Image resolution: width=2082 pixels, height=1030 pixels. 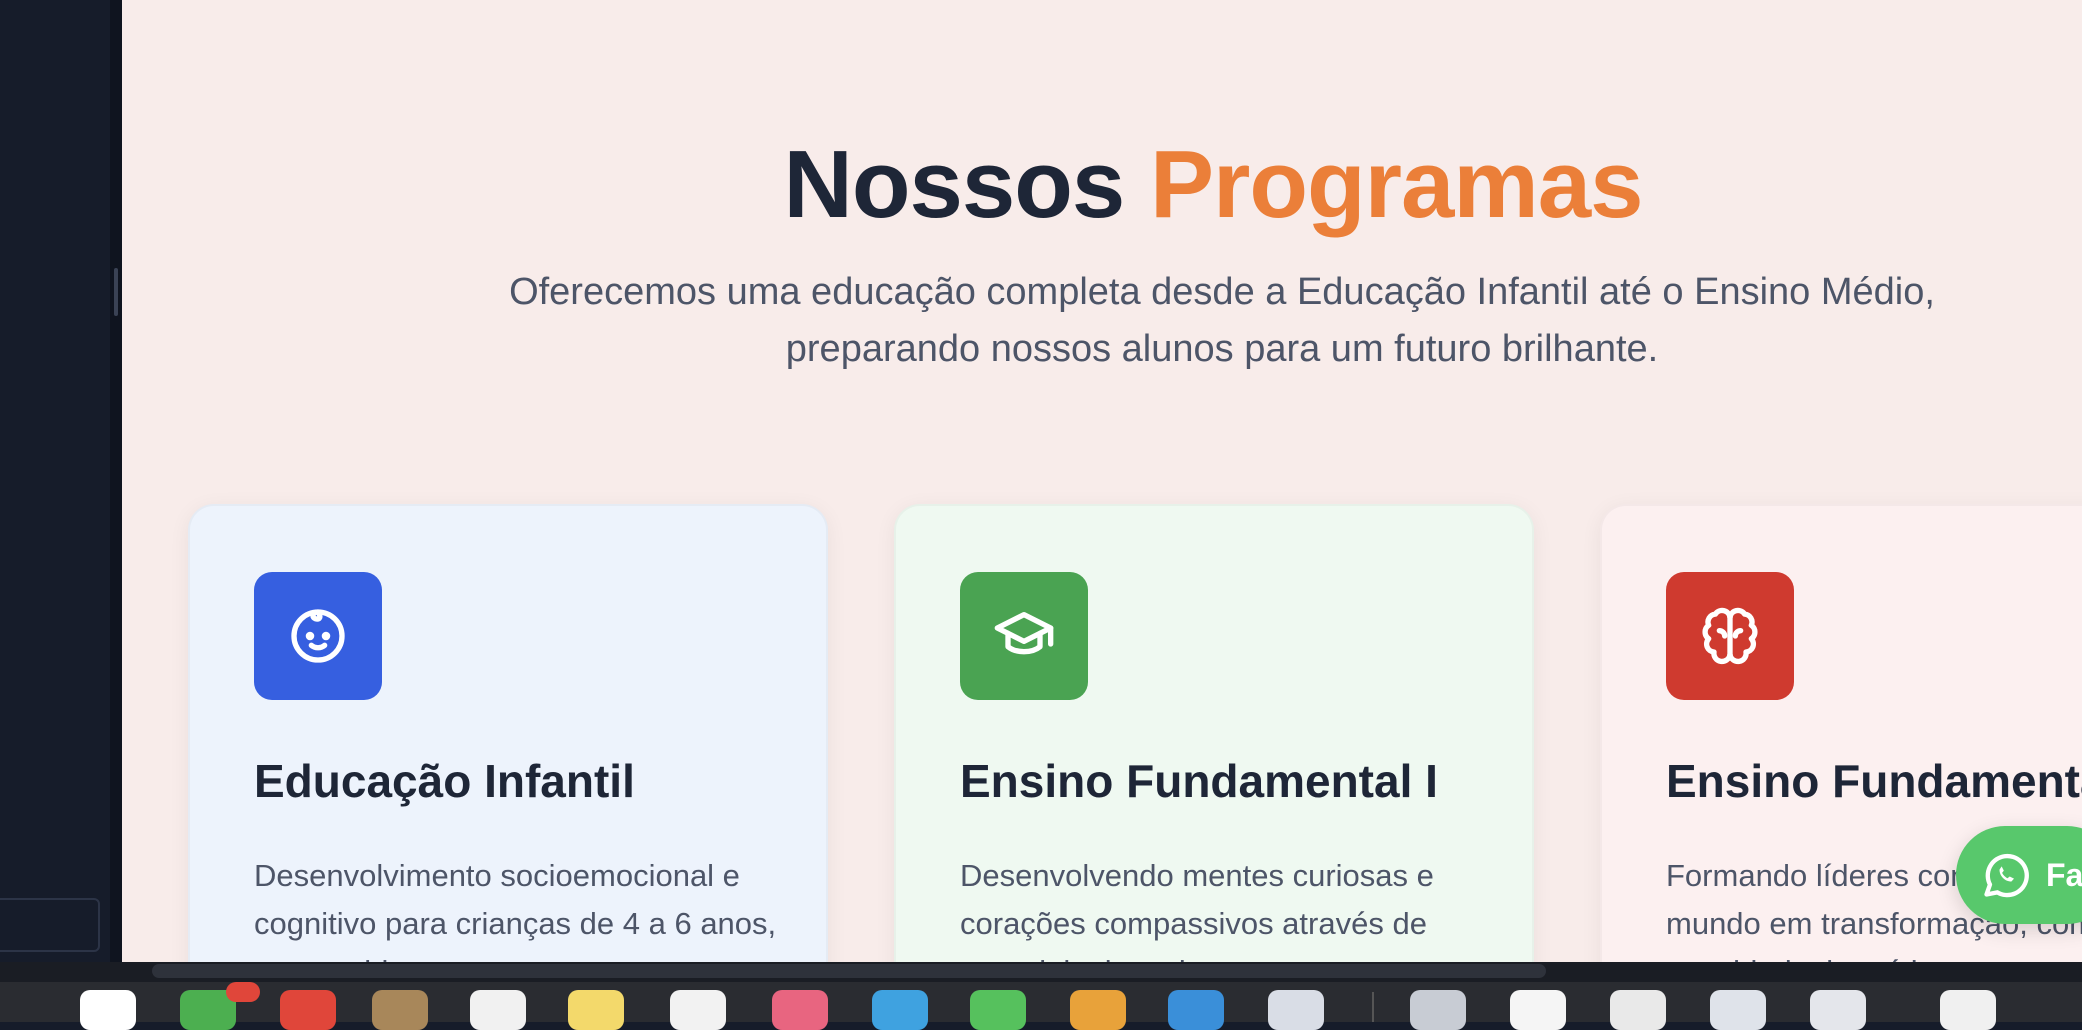 What do you see at coordinates (116, 292) in the screenshot?
I see `resize-handle` at bounding box center [116, 292].